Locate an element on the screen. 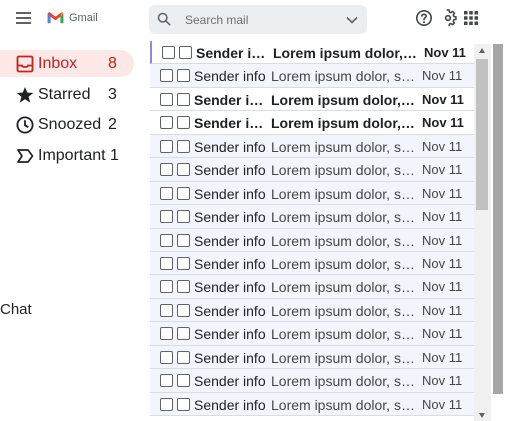 The image size is (514, 421). search-input is located at coordinates (260, 20).